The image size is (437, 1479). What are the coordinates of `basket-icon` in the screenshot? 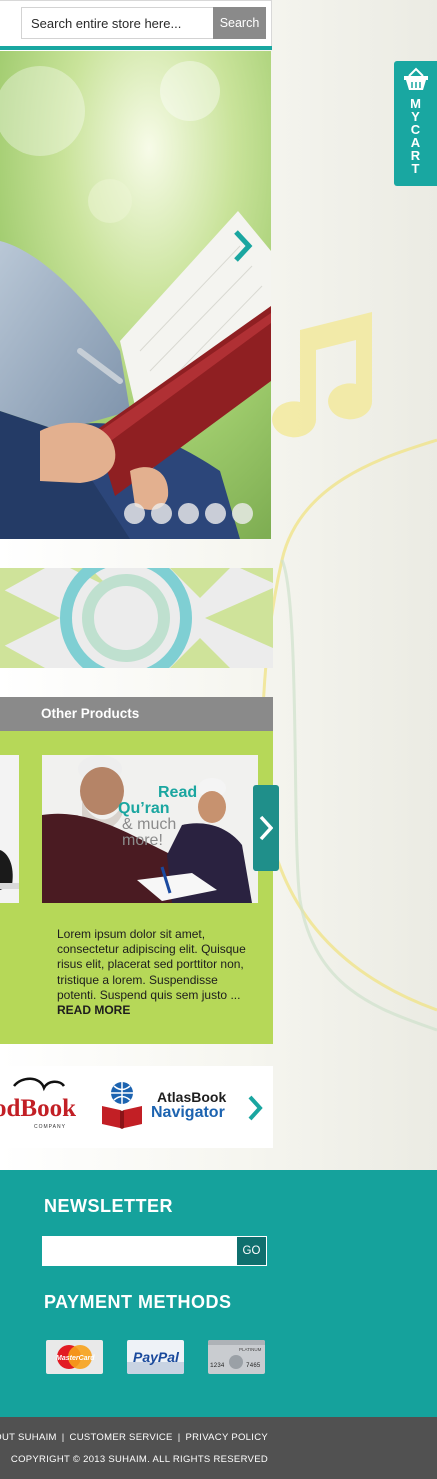 It's located at (415, 78).